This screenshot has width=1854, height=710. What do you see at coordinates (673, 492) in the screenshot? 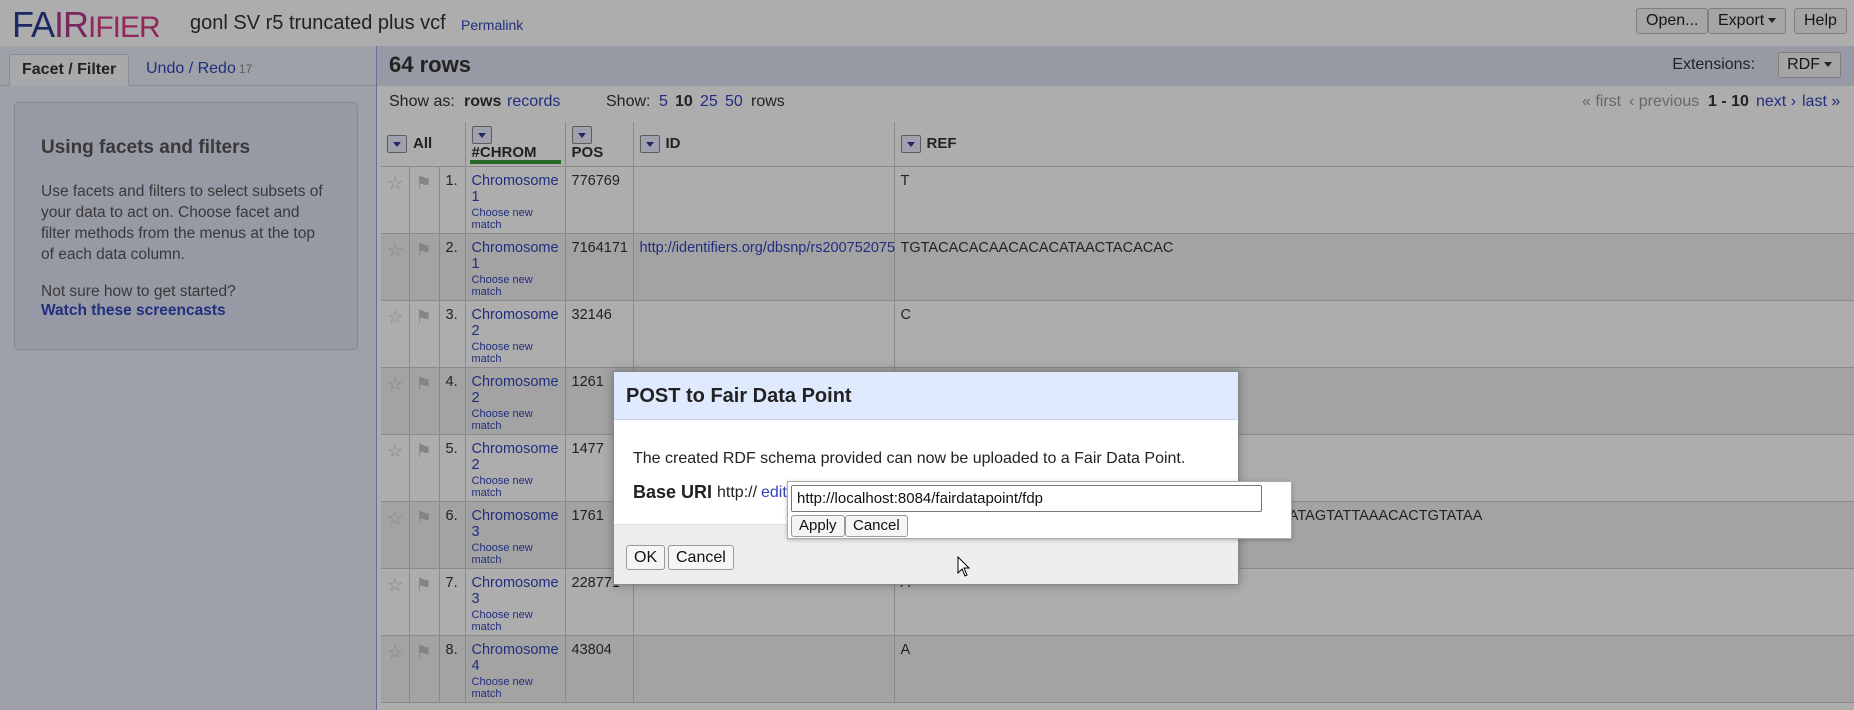
I see `base-uri-label: Base URI` at bounding box center [673, 492].